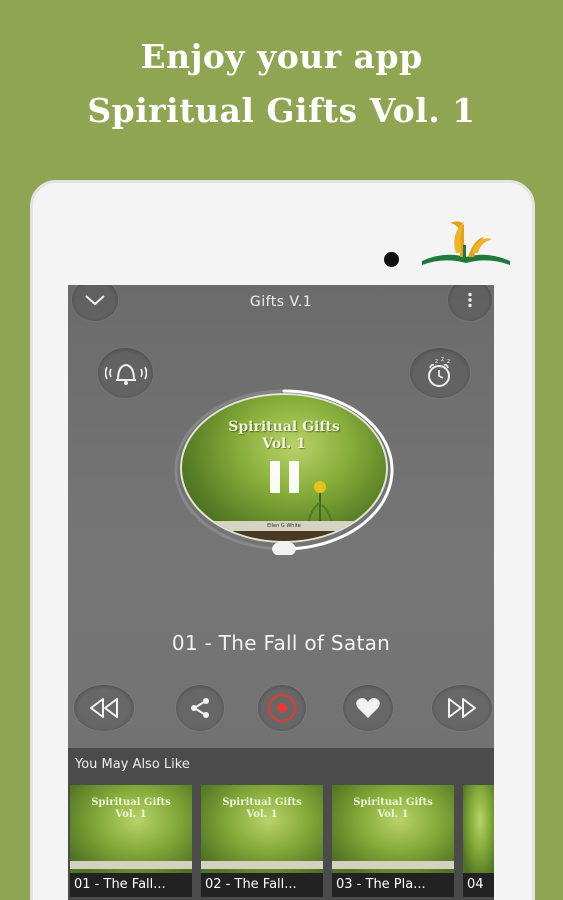 The width and height of the screenshot is (563, 900). Describe the element at coordinates (466, 243) in the screenshot. I see `church-logo` at that location.